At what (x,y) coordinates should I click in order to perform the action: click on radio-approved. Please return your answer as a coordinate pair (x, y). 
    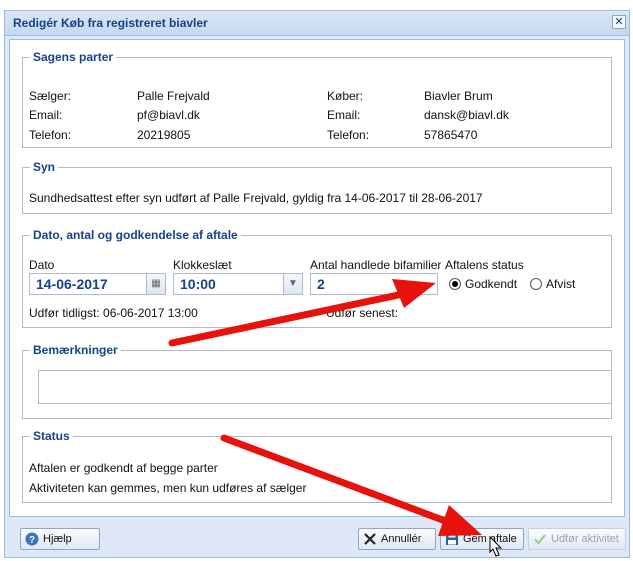
    Looking at the image, I should click on (455, 284).